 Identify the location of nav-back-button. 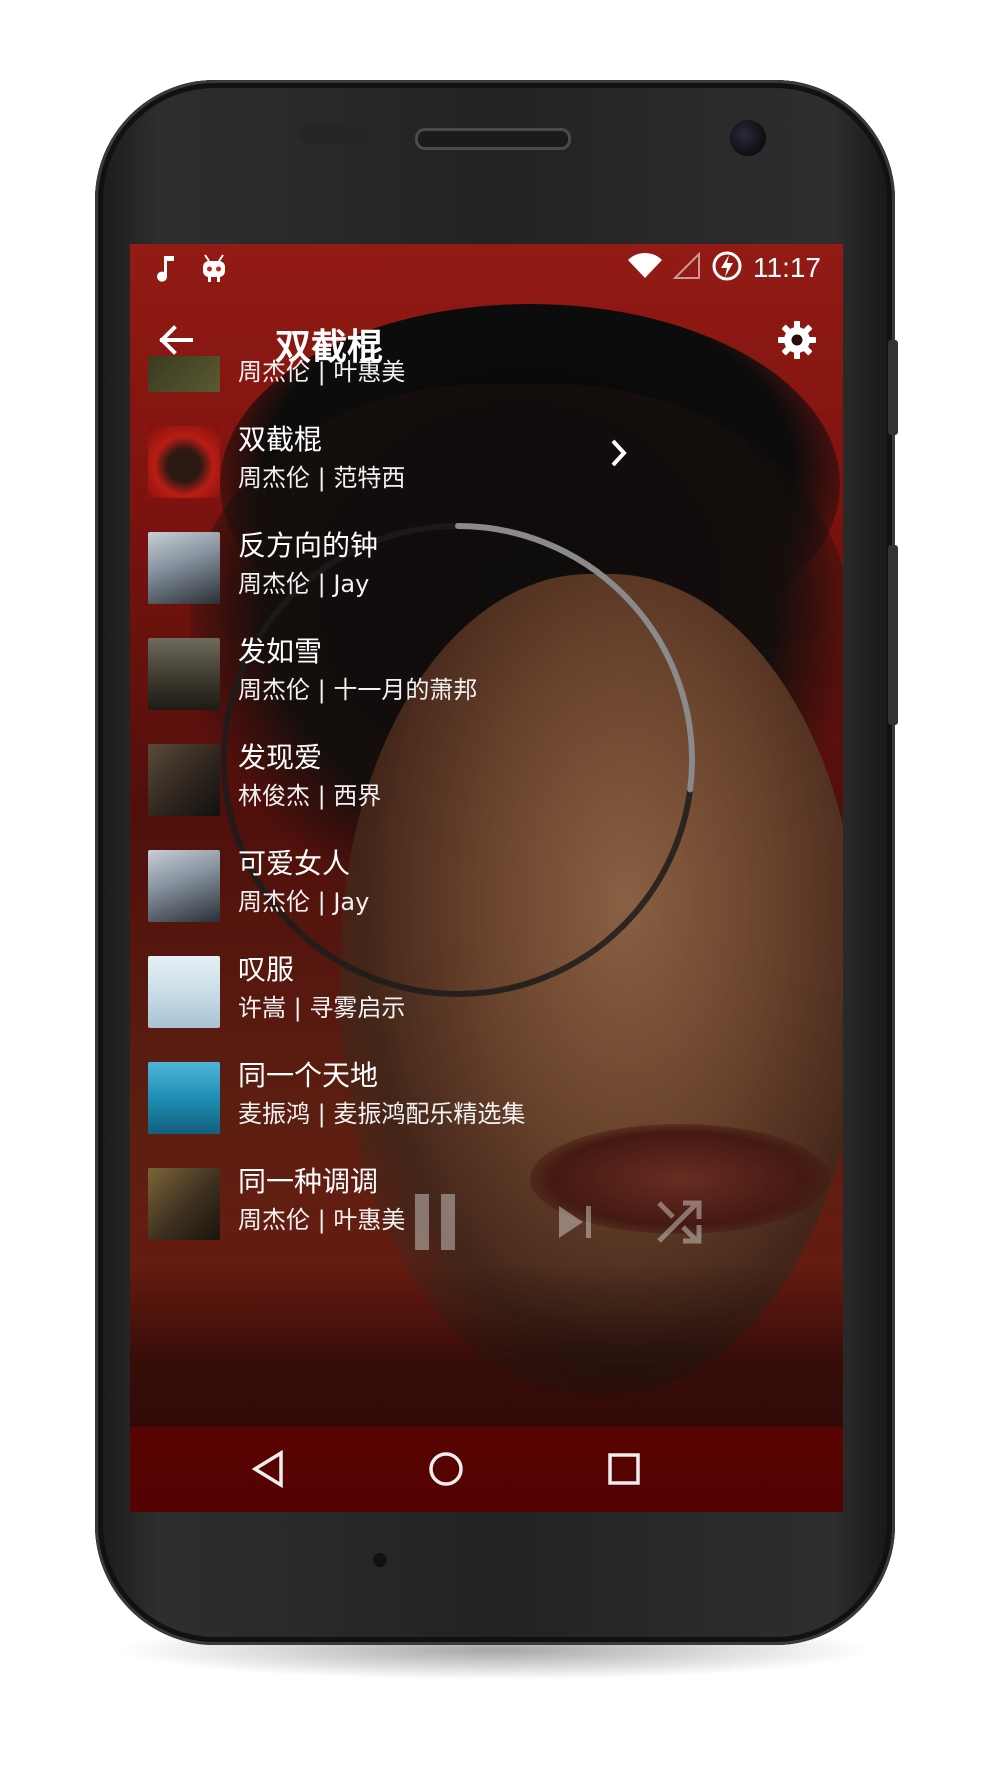
(268, 1471).